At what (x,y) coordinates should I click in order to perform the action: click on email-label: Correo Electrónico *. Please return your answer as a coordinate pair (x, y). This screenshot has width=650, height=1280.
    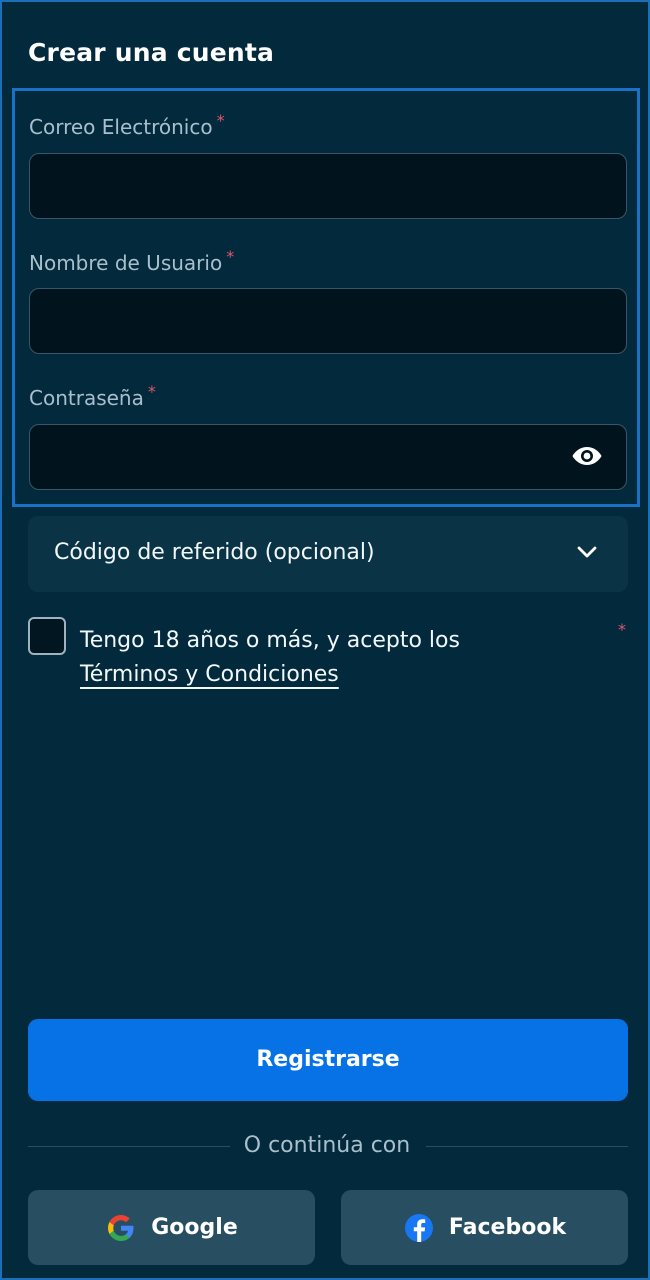
    Looking at the image, I should click on (127, 125).